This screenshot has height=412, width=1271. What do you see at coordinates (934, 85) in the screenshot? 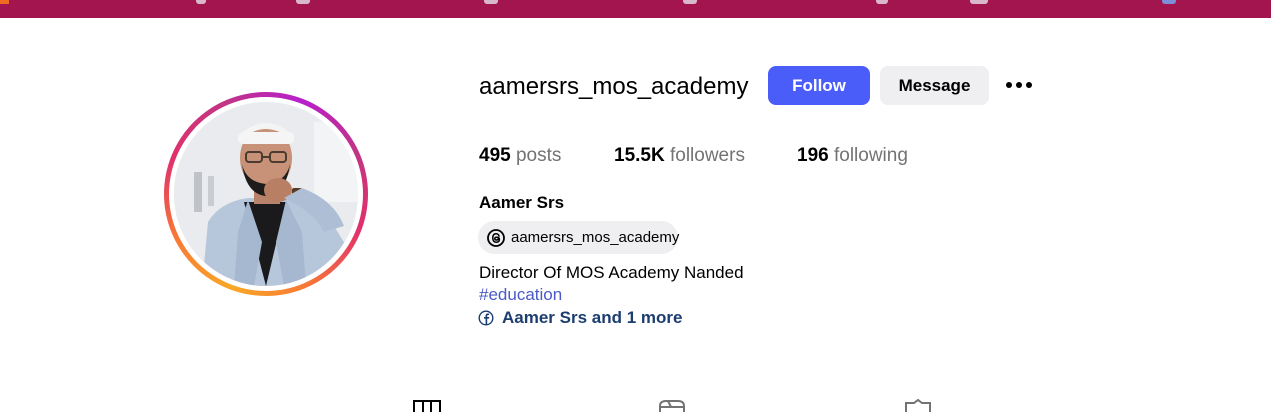
I see `message-button: Message` at bounding box center [934, 85].